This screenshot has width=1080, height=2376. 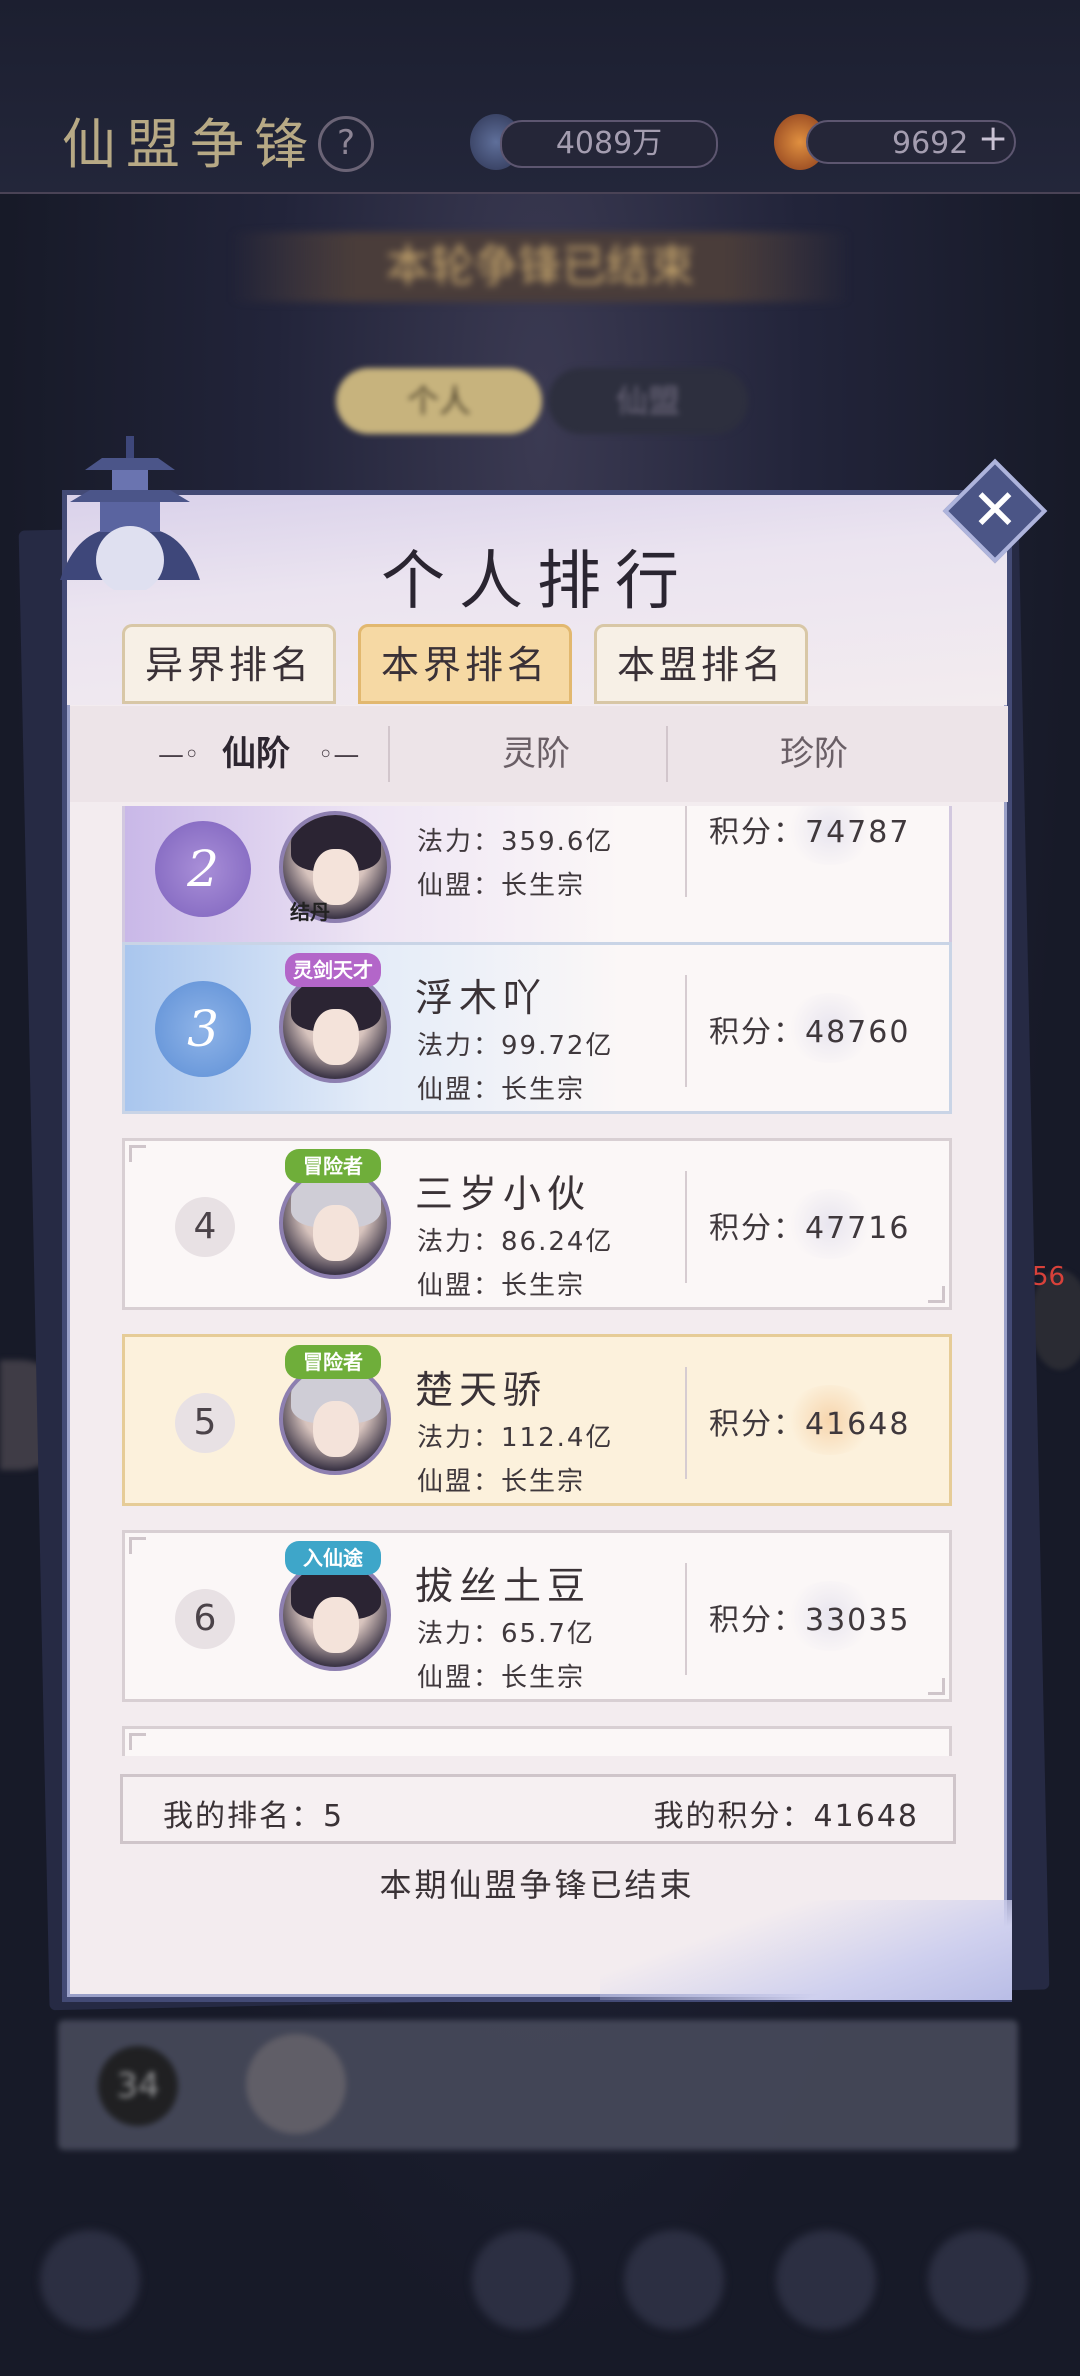 What do you see at coordinates (810, 1228) in the screenshot?
I see `player-score: 积分：47716` at bounding box center [810, 1228].